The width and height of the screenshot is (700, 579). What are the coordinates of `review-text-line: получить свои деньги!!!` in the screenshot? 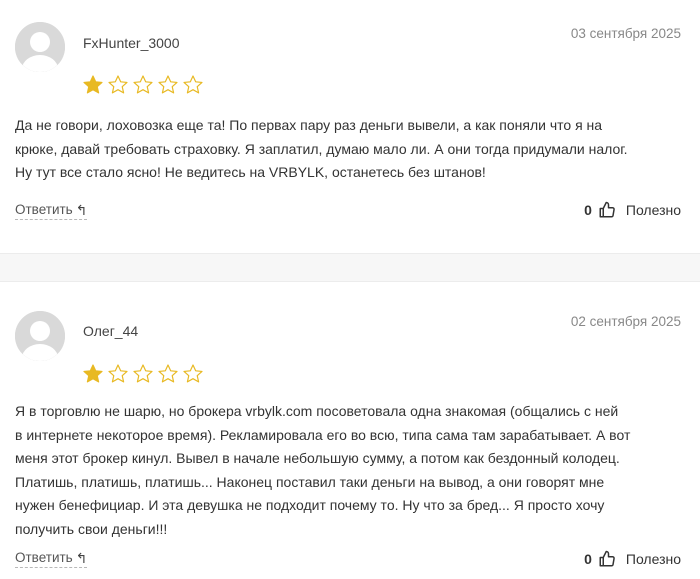 It's located at (91, 528).